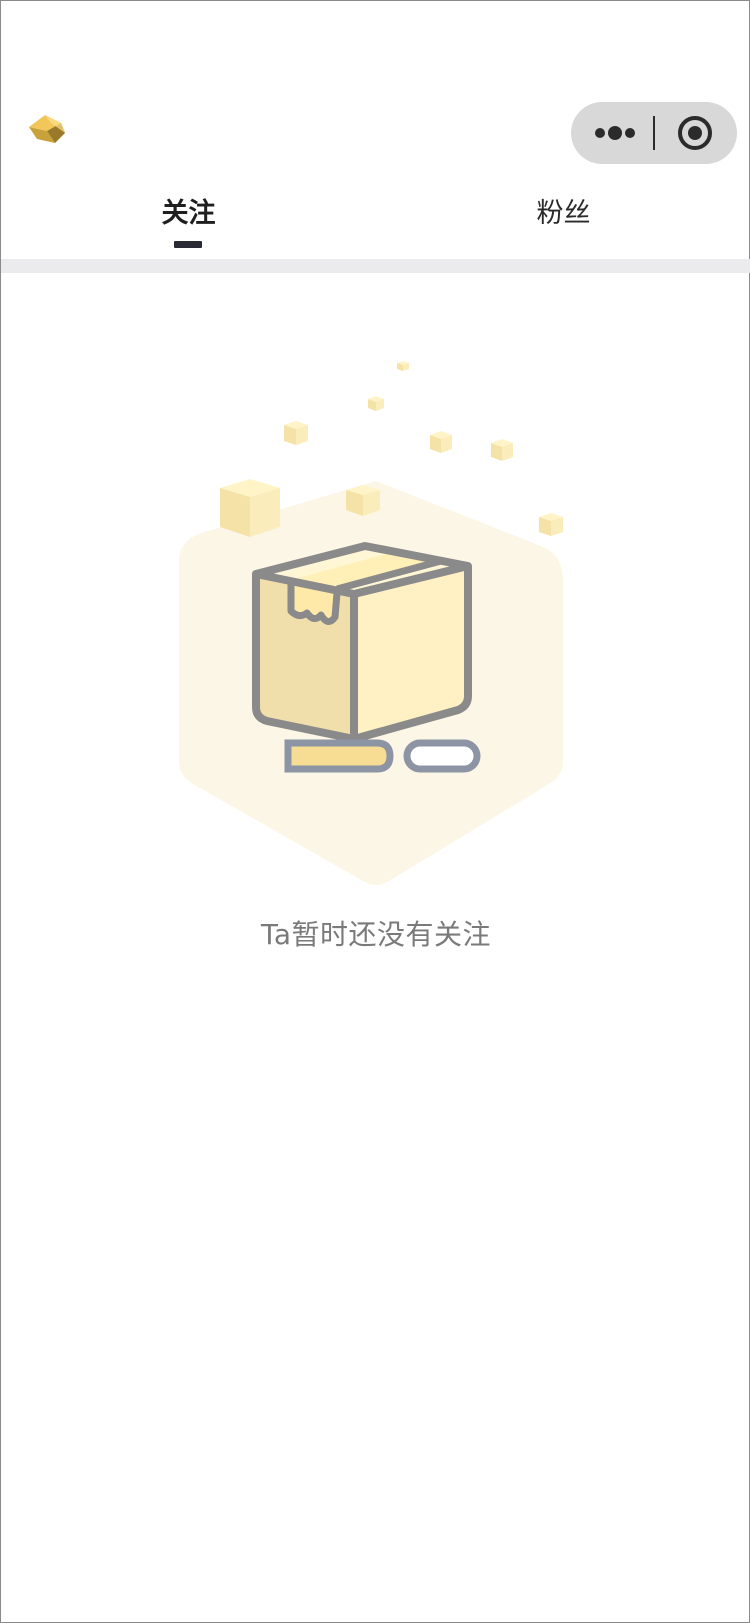 The height and width of the screenshot is (1623, 750). What do you see at coordinates (375, 91) in the screenshot?
I see `navigation-bar` at bounding box center [375, 91].